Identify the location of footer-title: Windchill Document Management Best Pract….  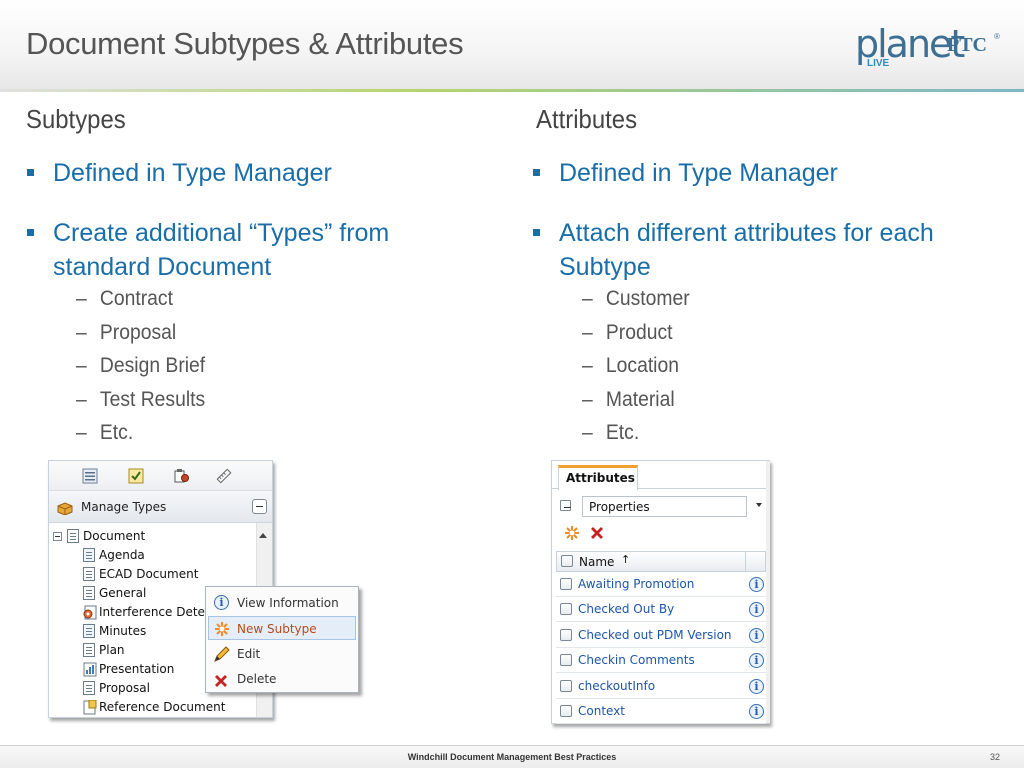
(512, 757).